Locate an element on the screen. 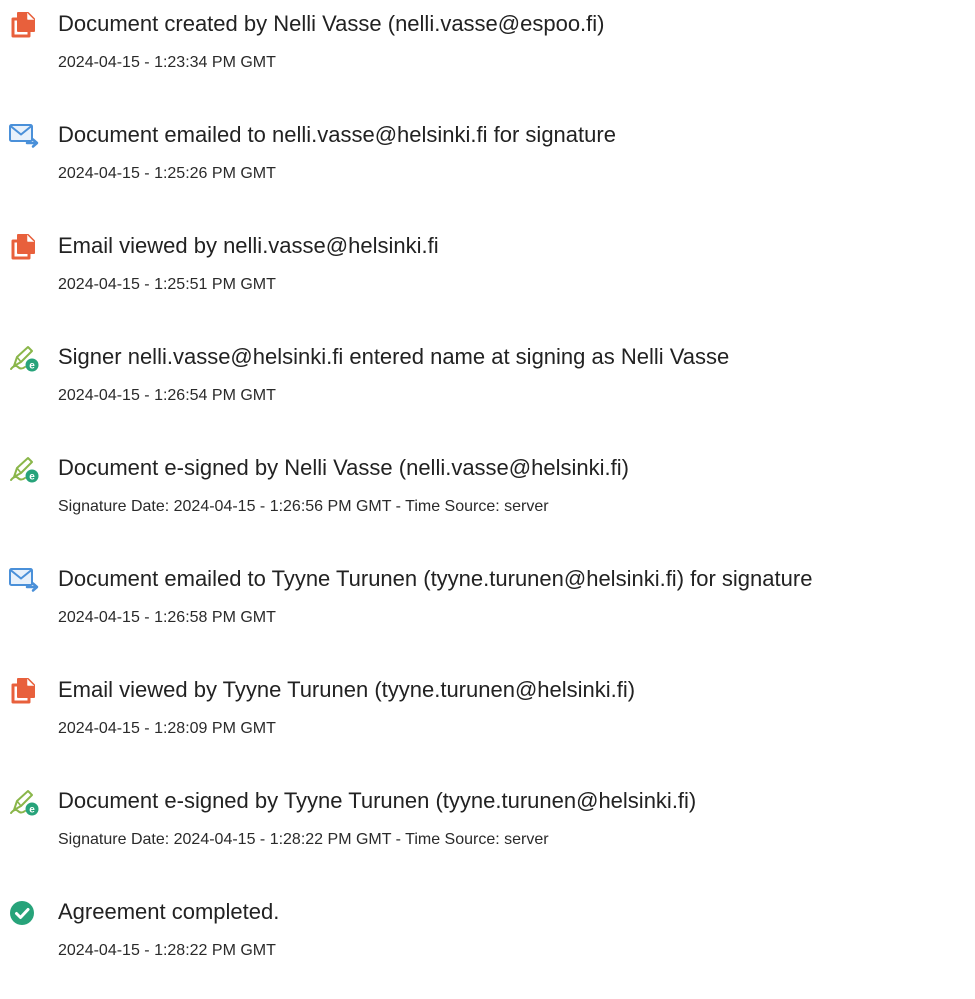 The width and height of the screenshot is (975, 999). event-title: Email viewed by nelli.vasse@helsinki.fi is located at coordinates (248, 245).